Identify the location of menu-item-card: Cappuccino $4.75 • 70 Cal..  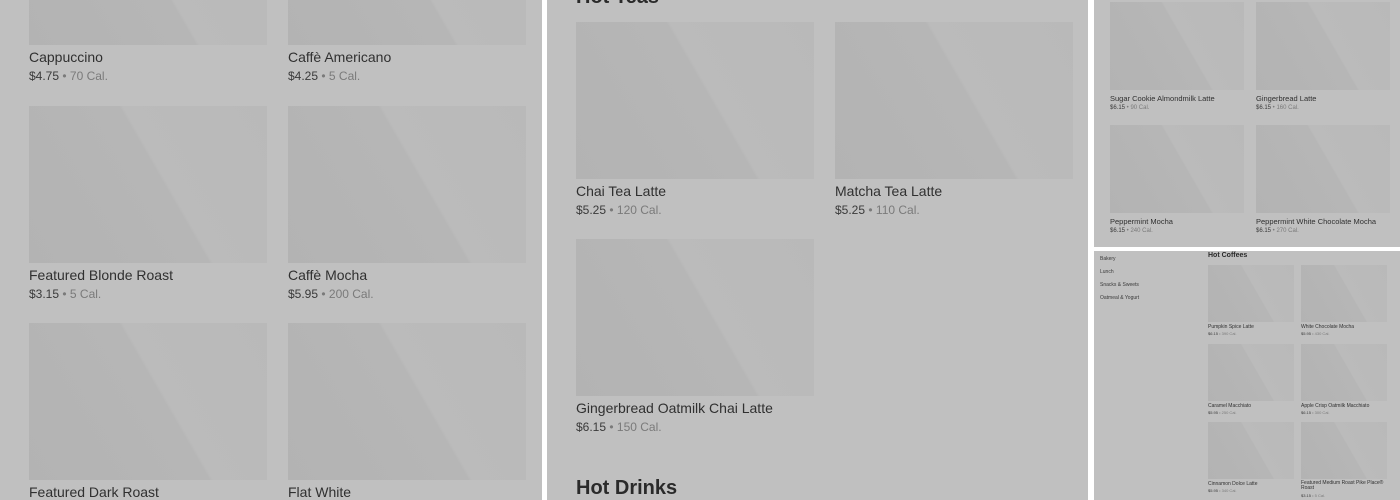
(148, 50).